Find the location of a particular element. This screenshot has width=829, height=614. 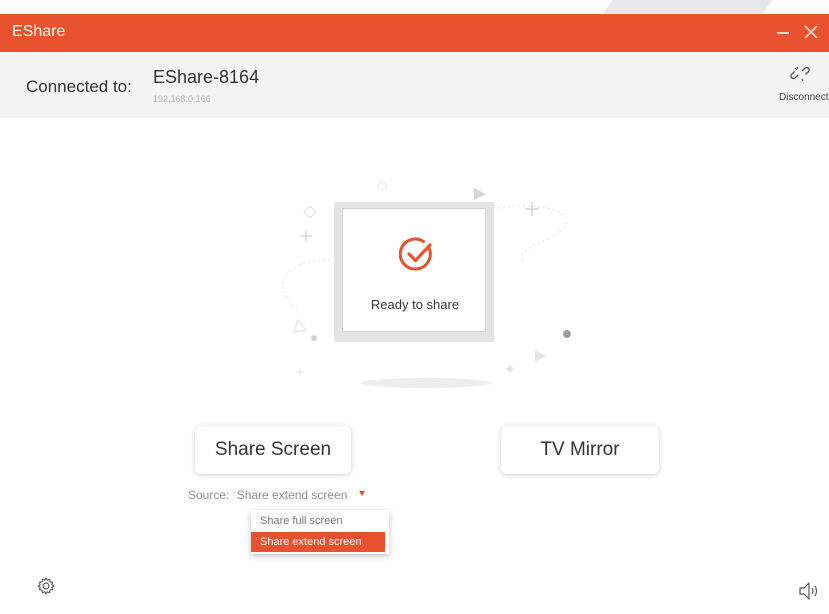

settings-button is located at coordinates (46, 586).